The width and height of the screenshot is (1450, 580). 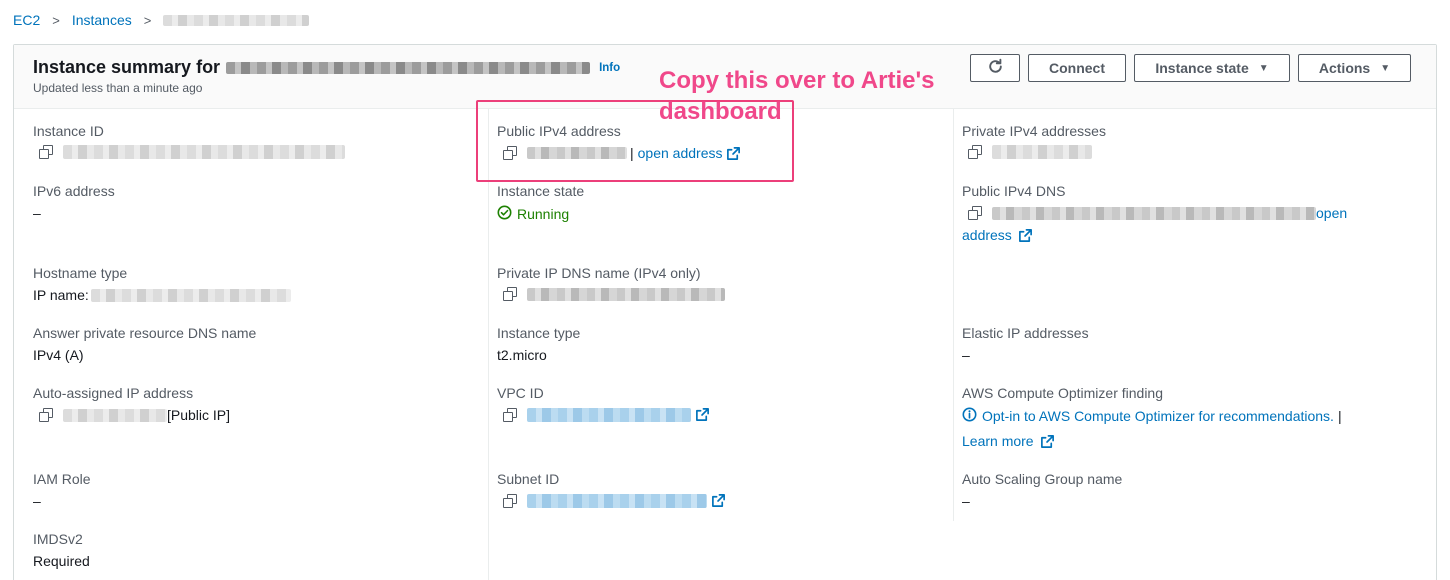 I want to click on instance-state-dropdown: Instance state ▼, so click(x=1212, y=68).